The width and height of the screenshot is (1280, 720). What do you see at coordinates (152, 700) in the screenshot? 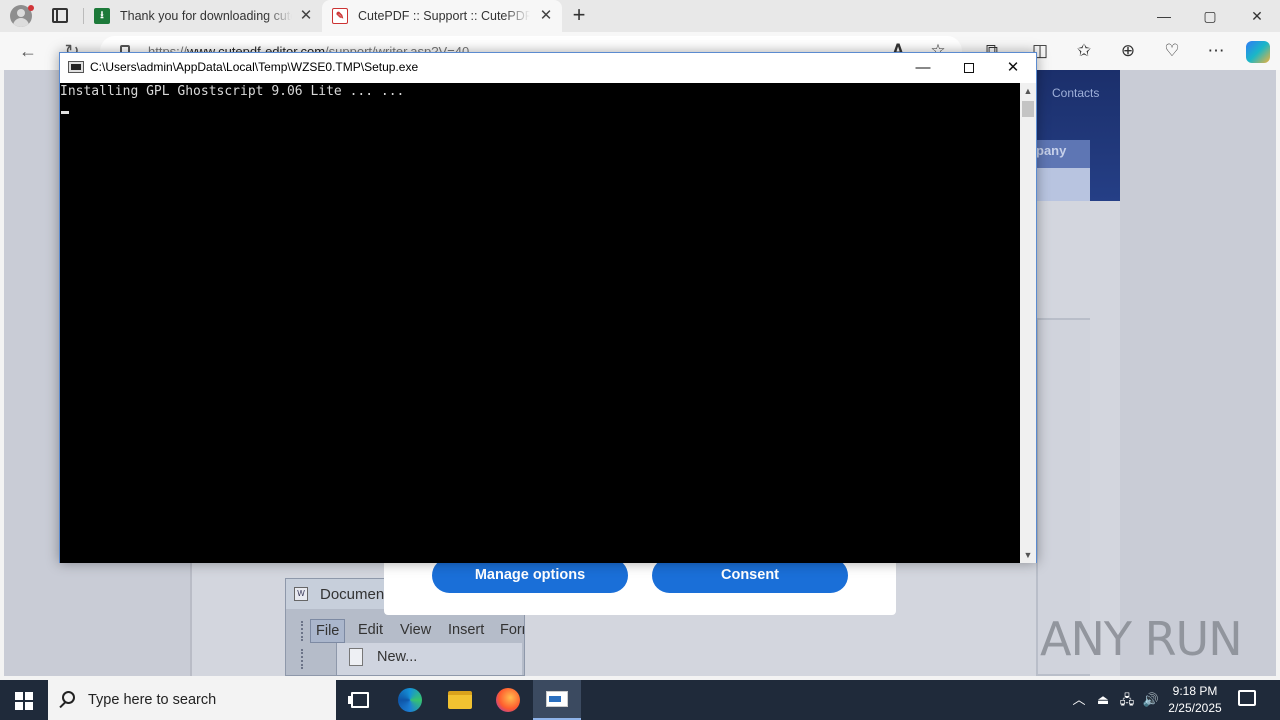
I see `search-placeholder: Type here to search` at bounding box center [152, 700].